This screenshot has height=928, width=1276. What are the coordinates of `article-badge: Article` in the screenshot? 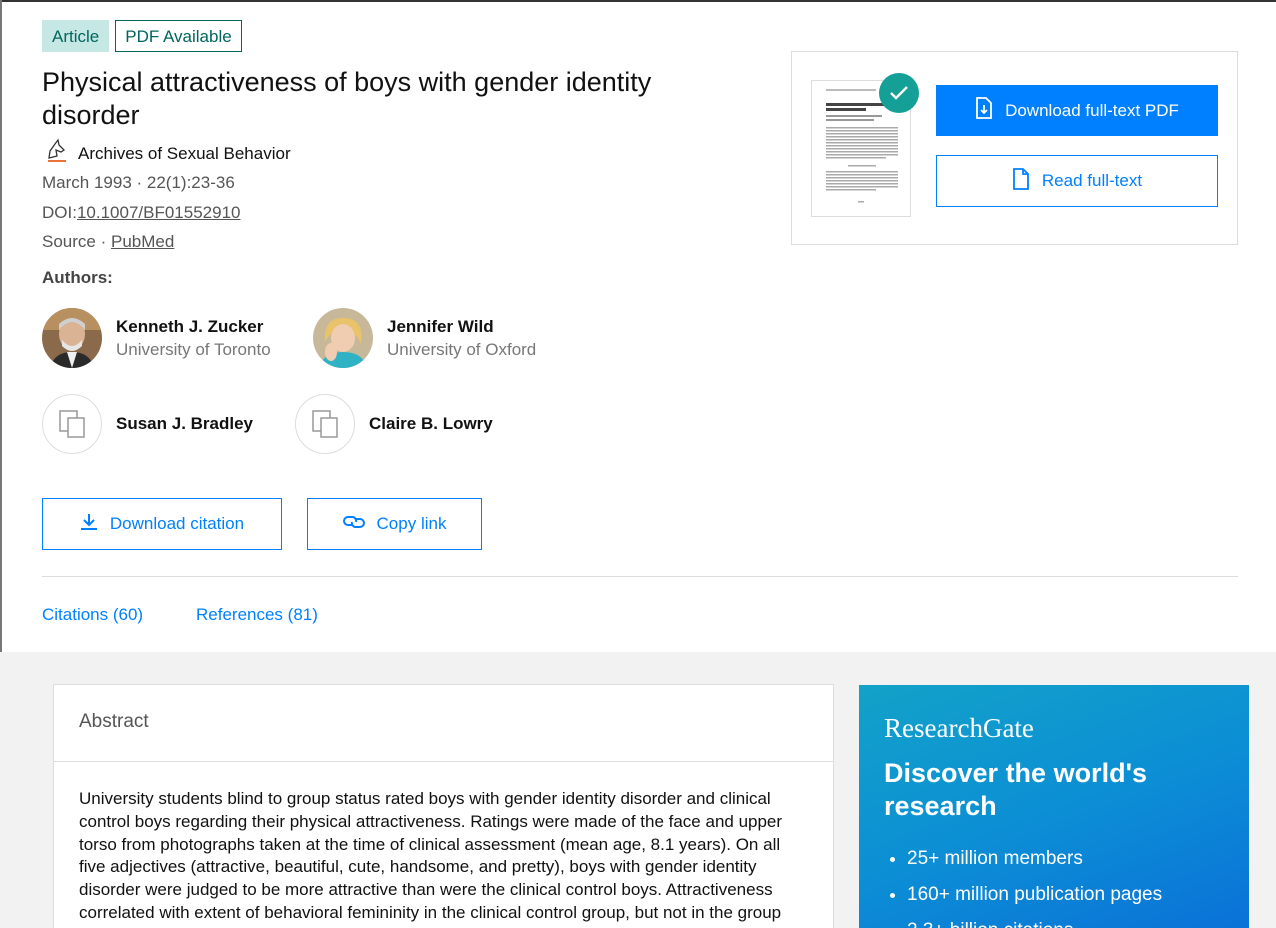 It's located at (76, 36).